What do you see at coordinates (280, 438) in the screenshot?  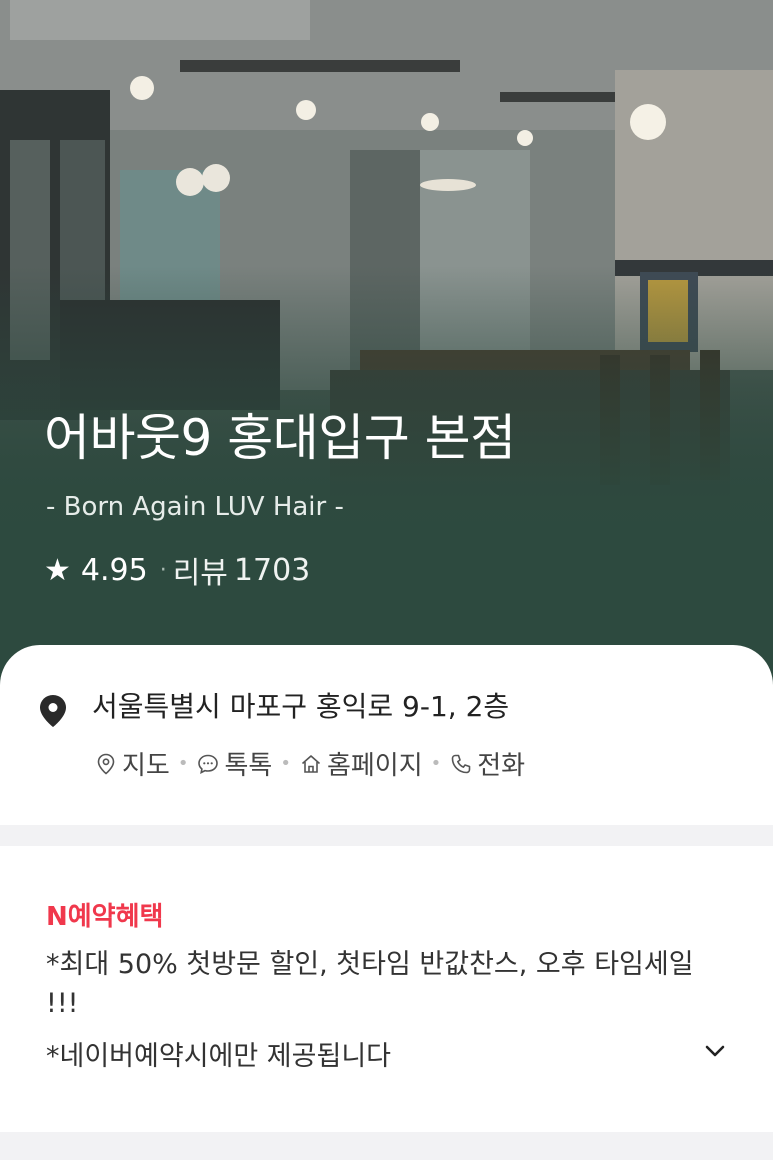 I see `shop-name: 어바웃9 홍대입구 본점` at bounding box center [280, 438].